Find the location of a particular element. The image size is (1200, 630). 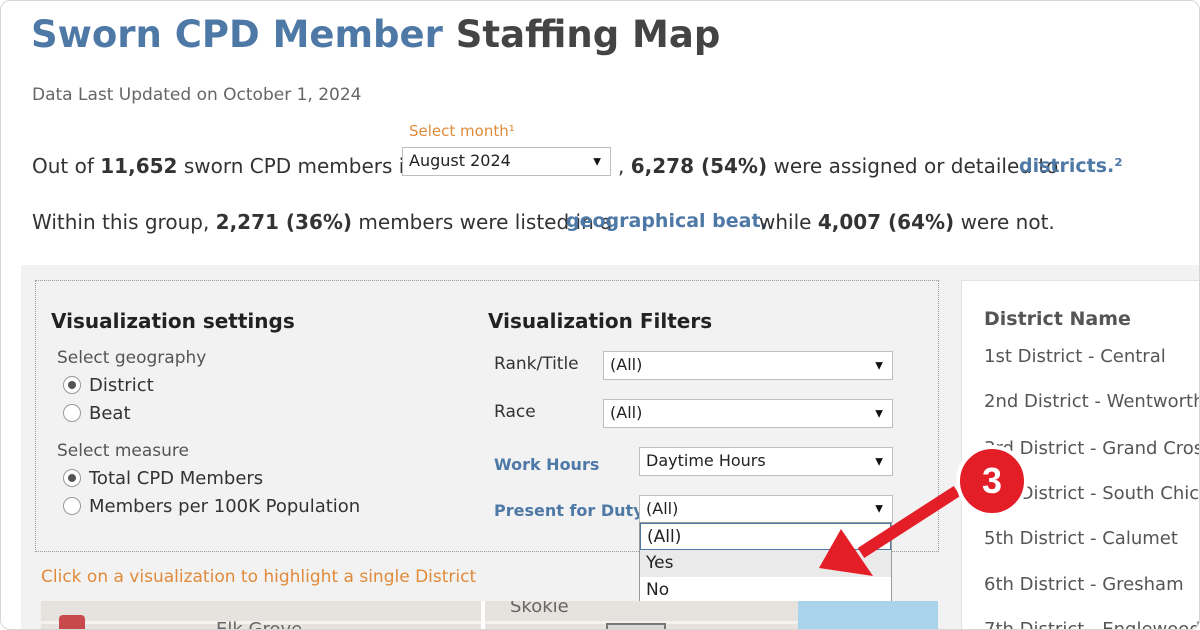

district-map: Skokie Elk Grove is located at coordinates (489, 615).